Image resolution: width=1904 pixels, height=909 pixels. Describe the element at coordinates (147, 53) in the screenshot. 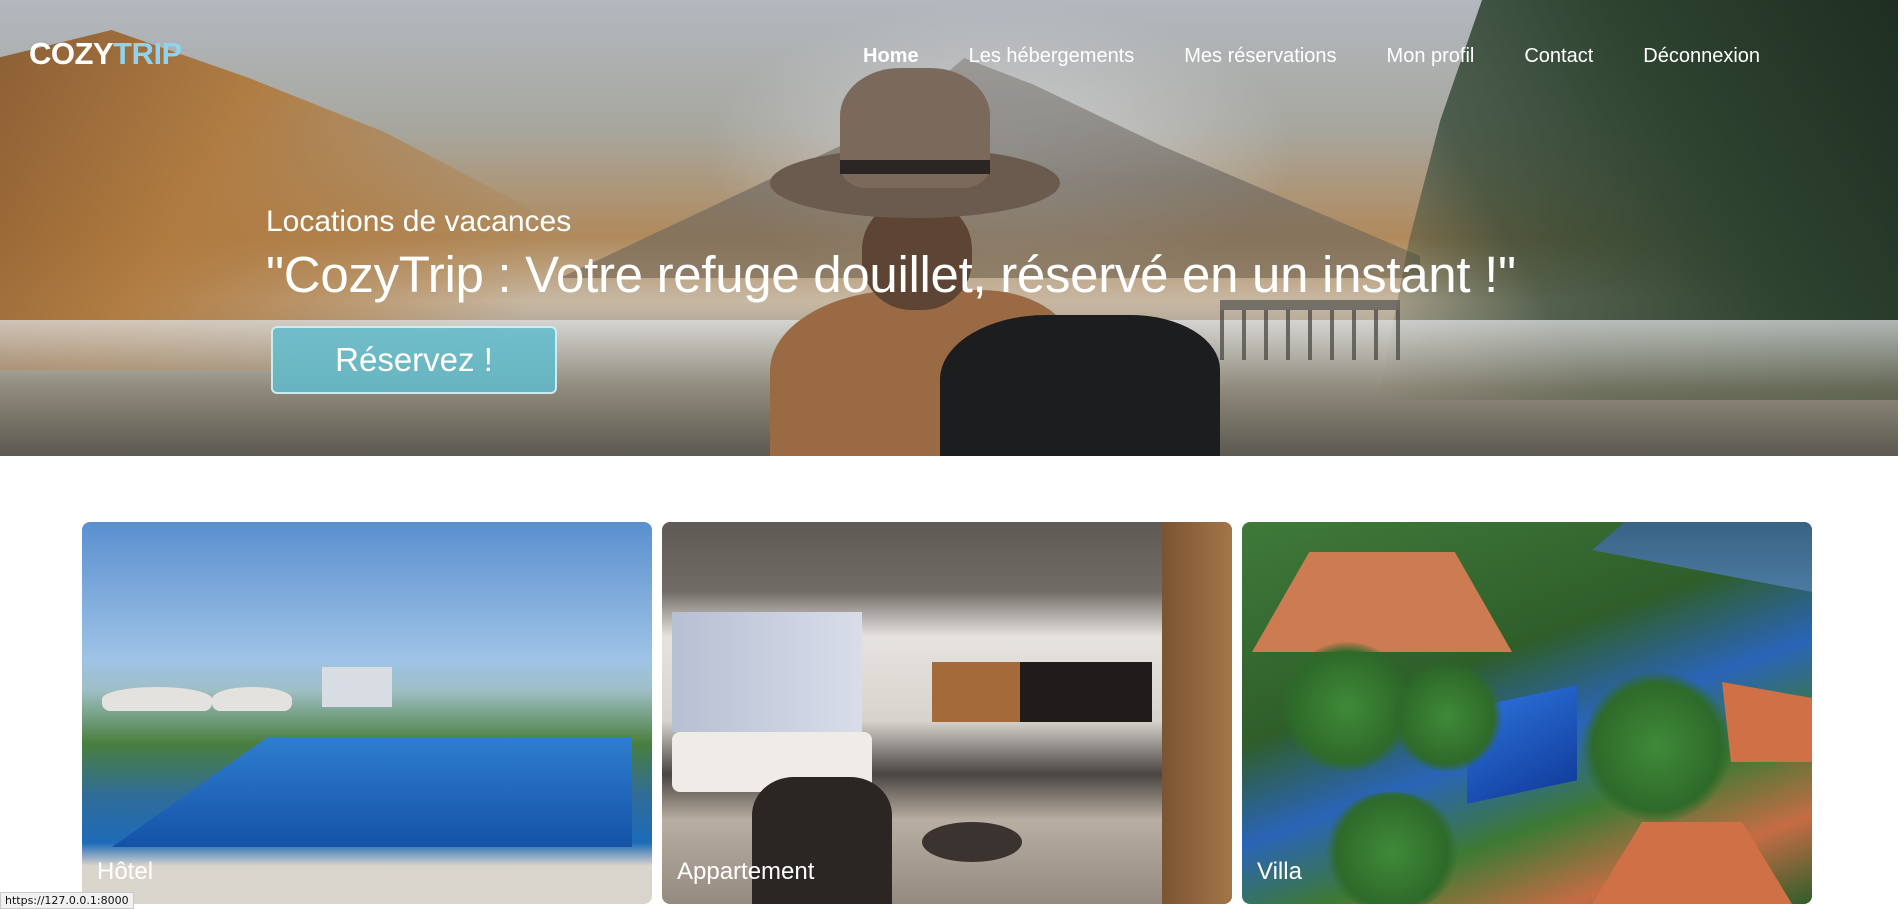

I see `logo-part-trip: TRIP` at that location.